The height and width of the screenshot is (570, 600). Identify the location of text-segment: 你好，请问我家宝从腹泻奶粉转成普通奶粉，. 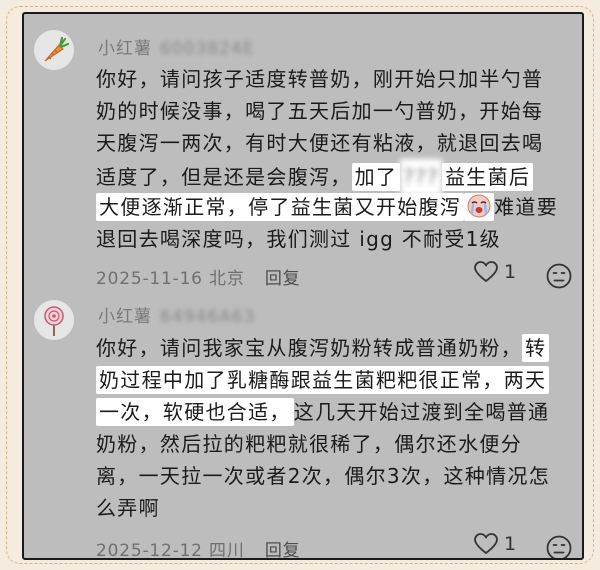
(309, 348).